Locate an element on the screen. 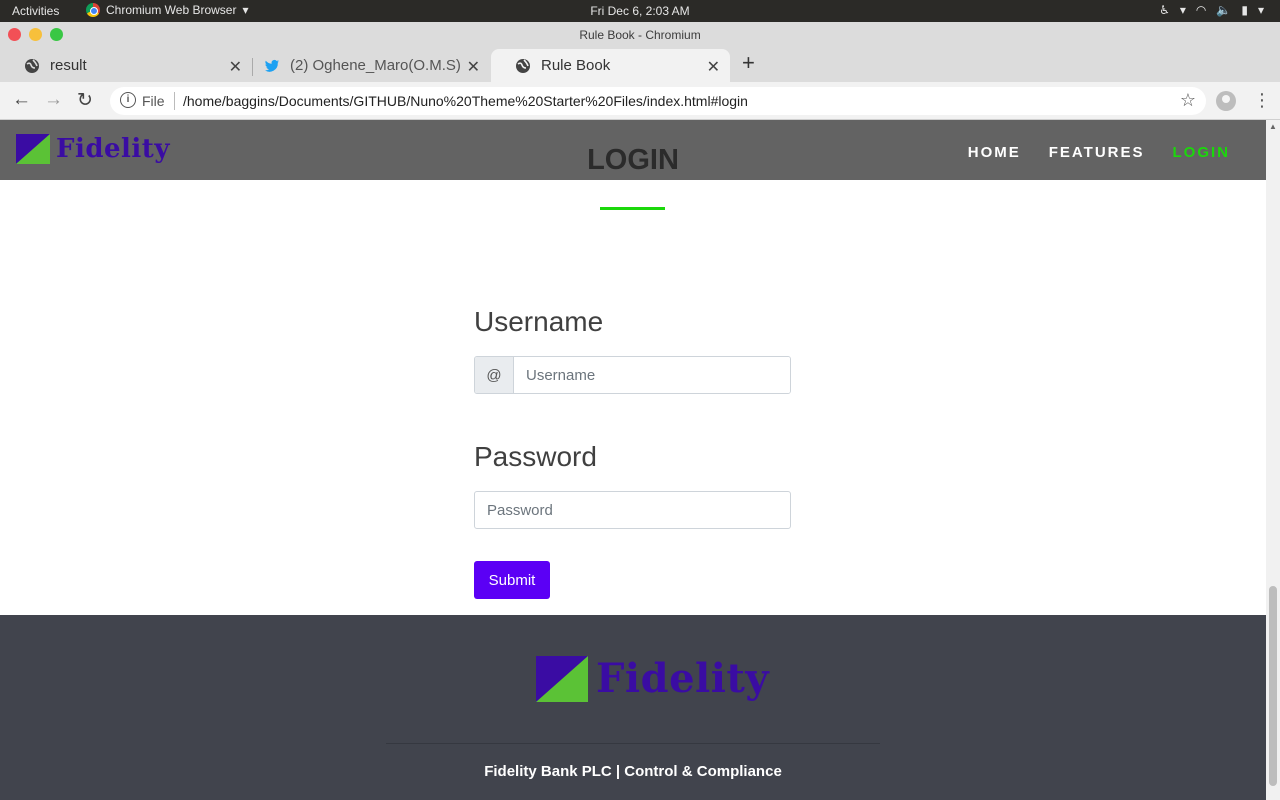 The image size is (1280, 800). username-input-group: @ is located at coordinates (632, 375).